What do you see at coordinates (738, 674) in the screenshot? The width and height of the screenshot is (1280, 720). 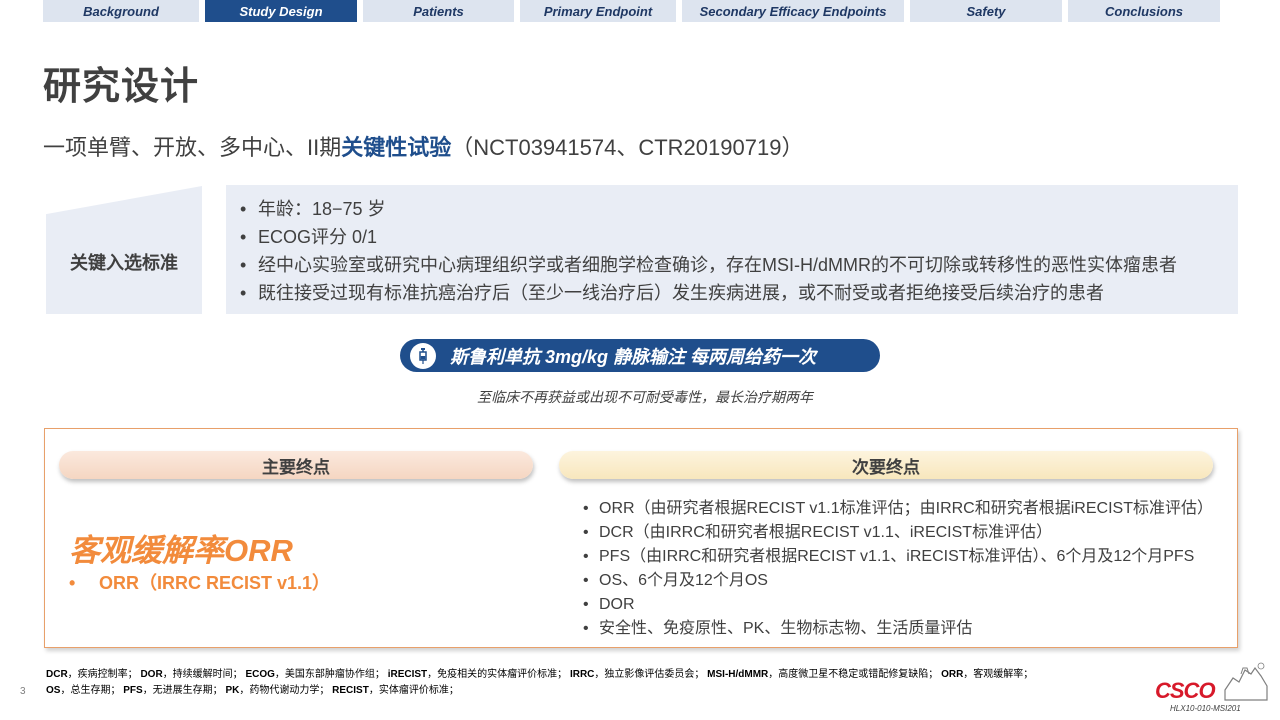 I see `abbr-term: MSI-H/dMMR` at bounding box center [738, 674].